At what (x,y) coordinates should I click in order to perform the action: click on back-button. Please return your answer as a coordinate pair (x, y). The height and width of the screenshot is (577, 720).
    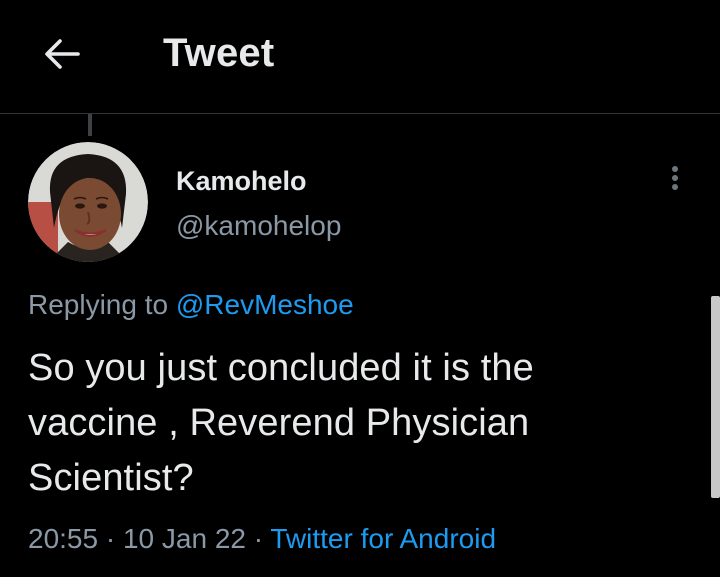
    Looking at the image, I should click on (62, 54).